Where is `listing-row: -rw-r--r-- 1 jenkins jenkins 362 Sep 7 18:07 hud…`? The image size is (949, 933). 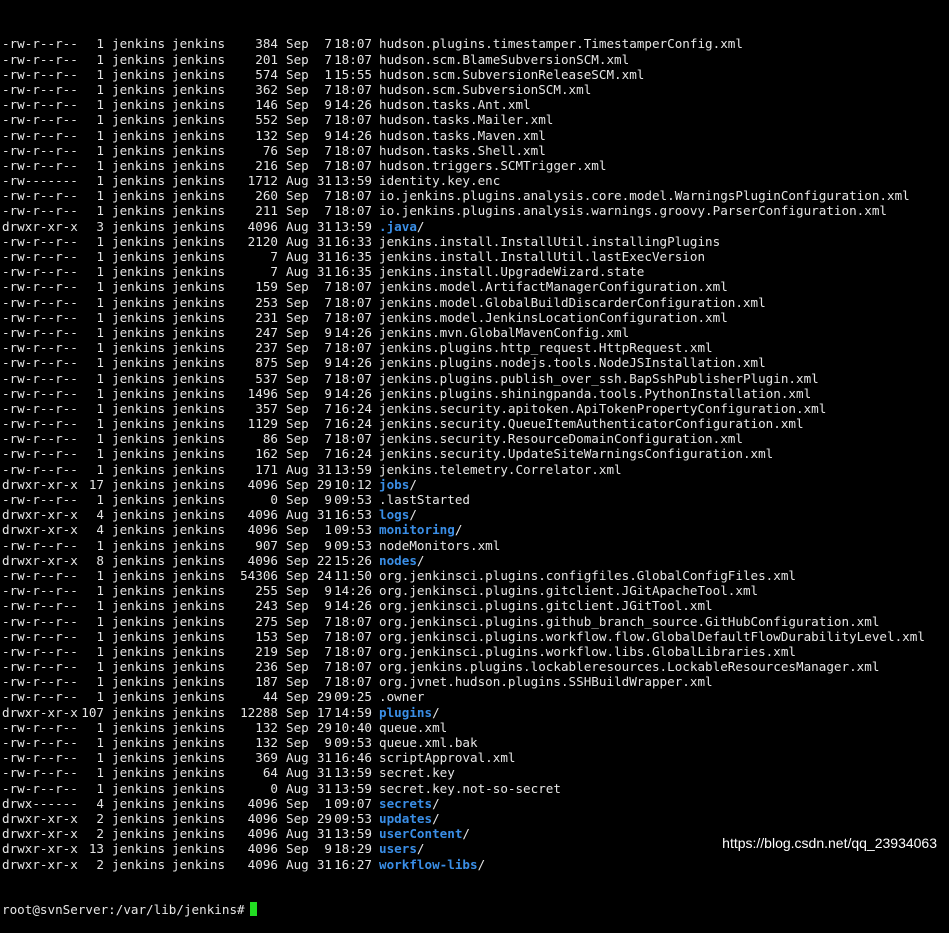
listing-row: -rw-r--r-- 1 jenkins jenkins 362 Sep 7 18:07 hud… is located at coordinates (475, 89).